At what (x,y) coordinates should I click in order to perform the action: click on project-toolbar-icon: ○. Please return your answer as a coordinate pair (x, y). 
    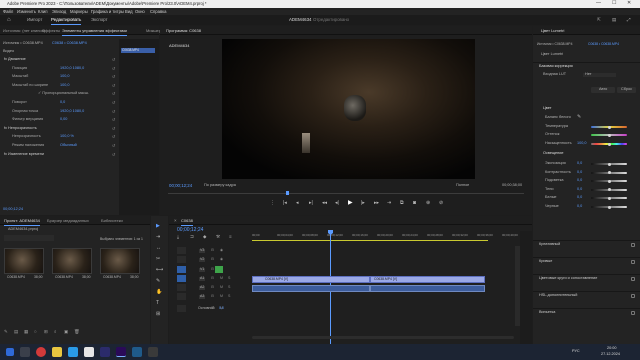
    Looking at the image, I should click on (35, 332).